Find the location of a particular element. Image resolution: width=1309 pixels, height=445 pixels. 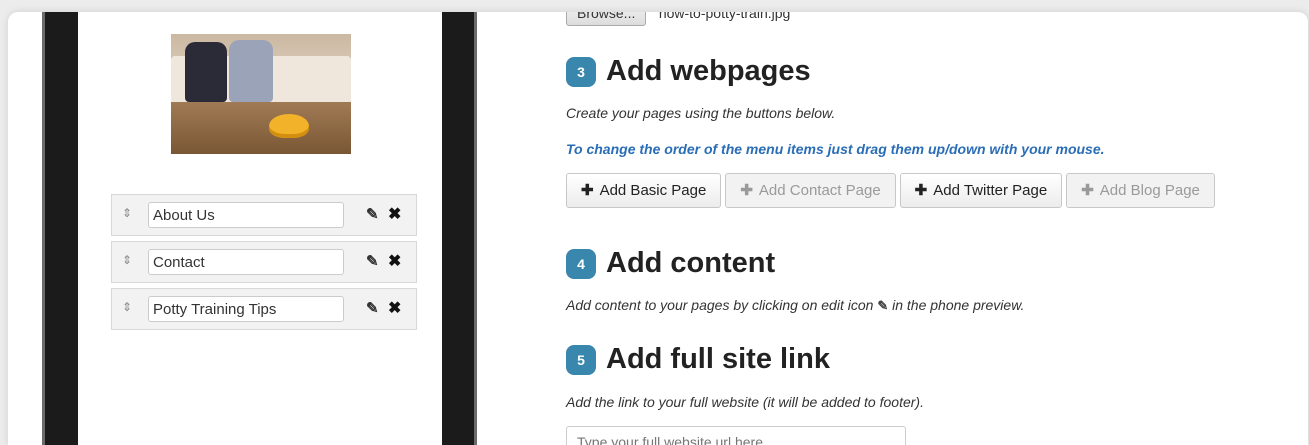

step-badge: 3 is located at coordinates (581, 71).